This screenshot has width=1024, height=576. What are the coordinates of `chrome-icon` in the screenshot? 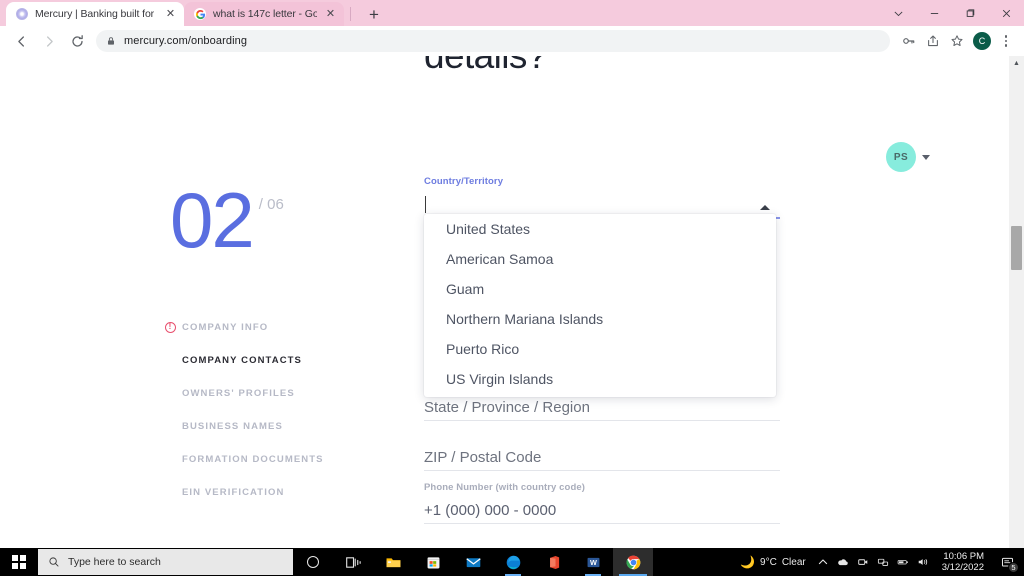 It's located at (633, 562).